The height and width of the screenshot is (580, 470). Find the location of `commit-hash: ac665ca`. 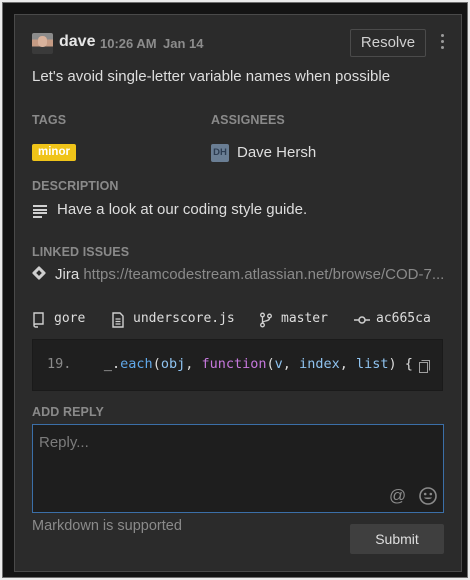

commit-hash: ac665ca is located at coordinates (403, 318).